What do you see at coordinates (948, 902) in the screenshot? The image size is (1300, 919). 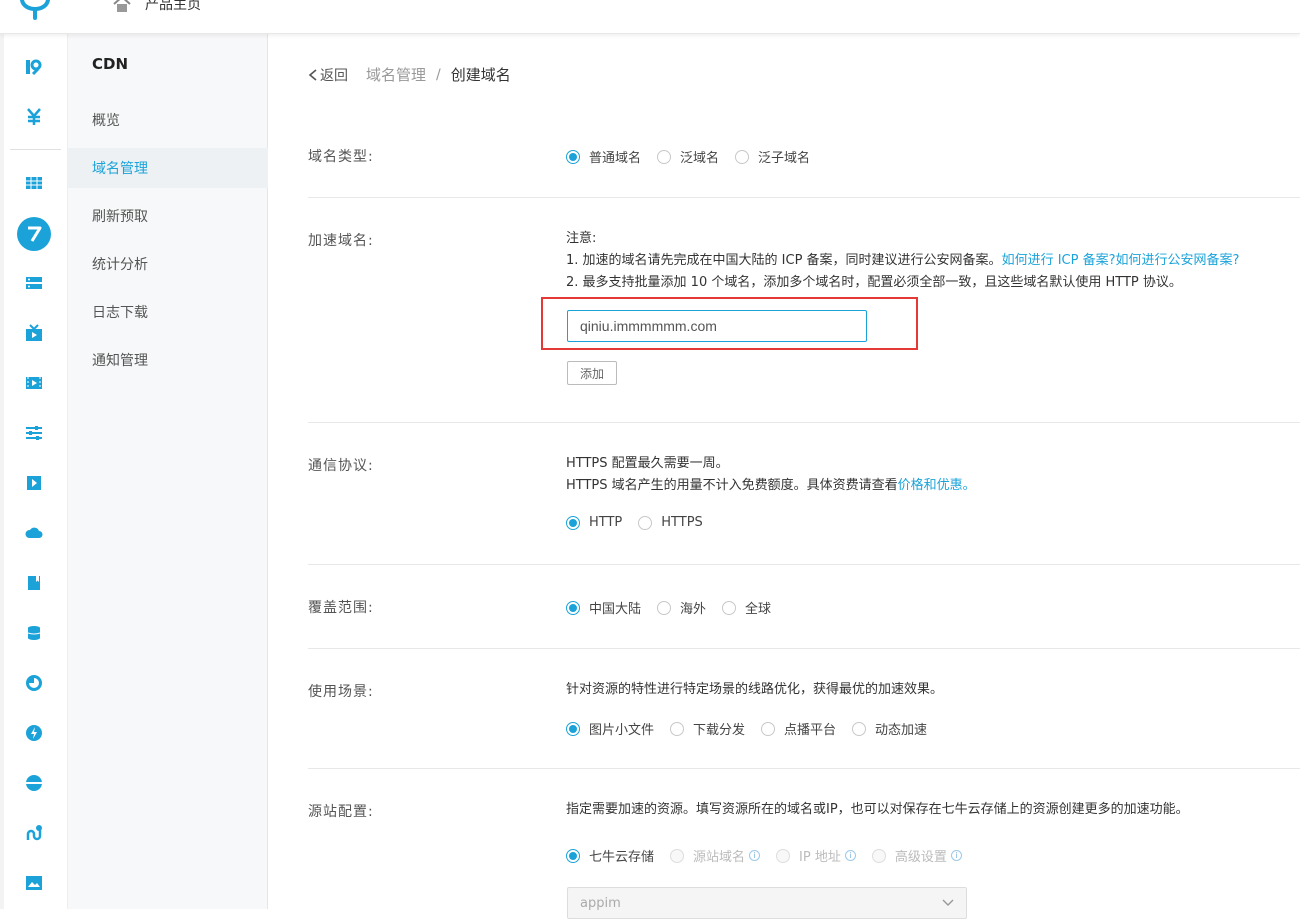 I see `chevron-down-icon` at bounding box center [948, 902].